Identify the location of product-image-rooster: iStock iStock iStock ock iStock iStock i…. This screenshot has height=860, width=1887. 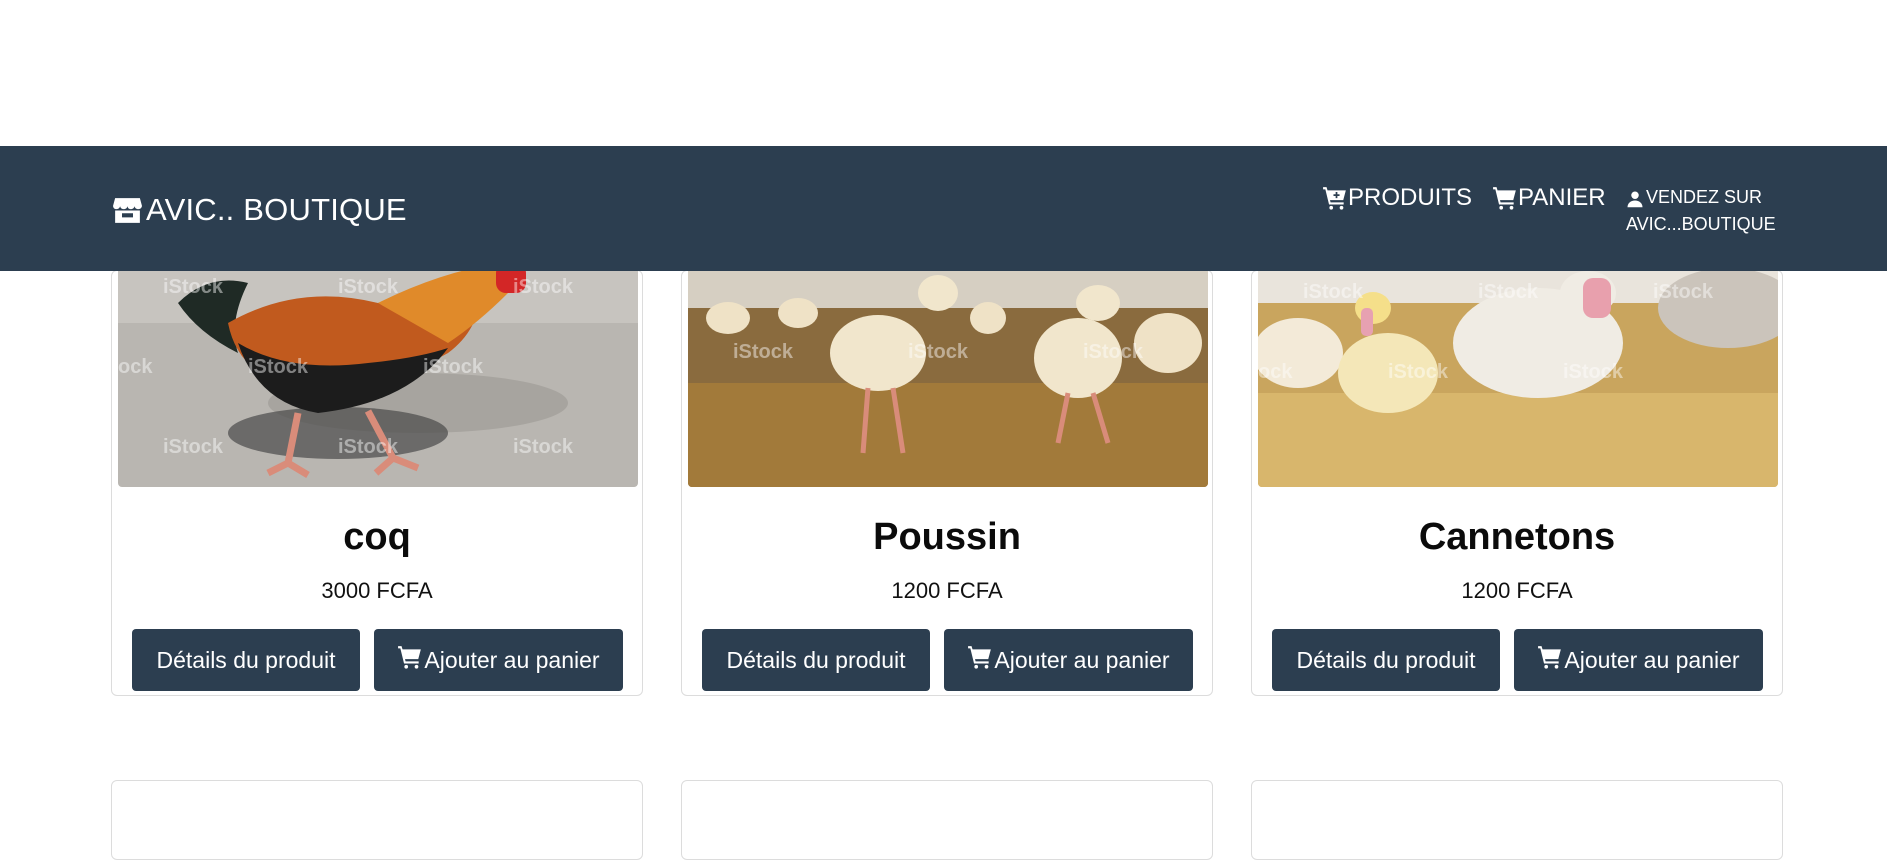
(378, 375).